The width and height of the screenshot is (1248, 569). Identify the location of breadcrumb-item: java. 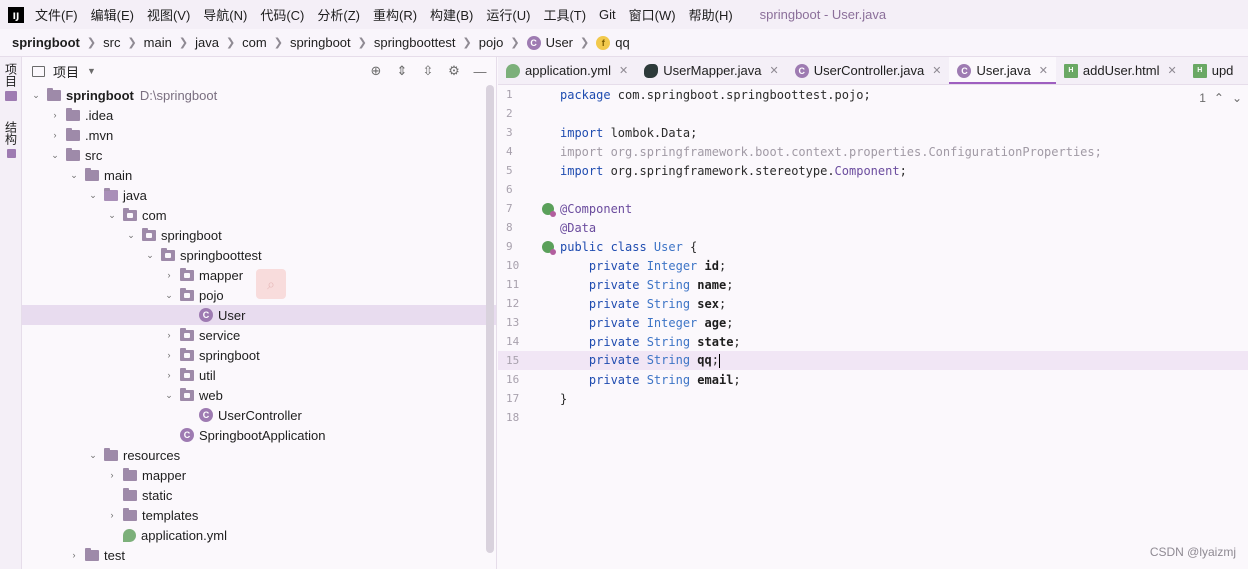
(207, 42).